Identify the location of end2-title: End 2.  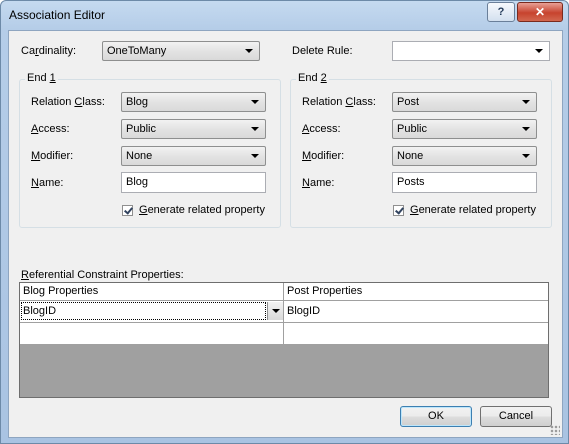
(312, 78).